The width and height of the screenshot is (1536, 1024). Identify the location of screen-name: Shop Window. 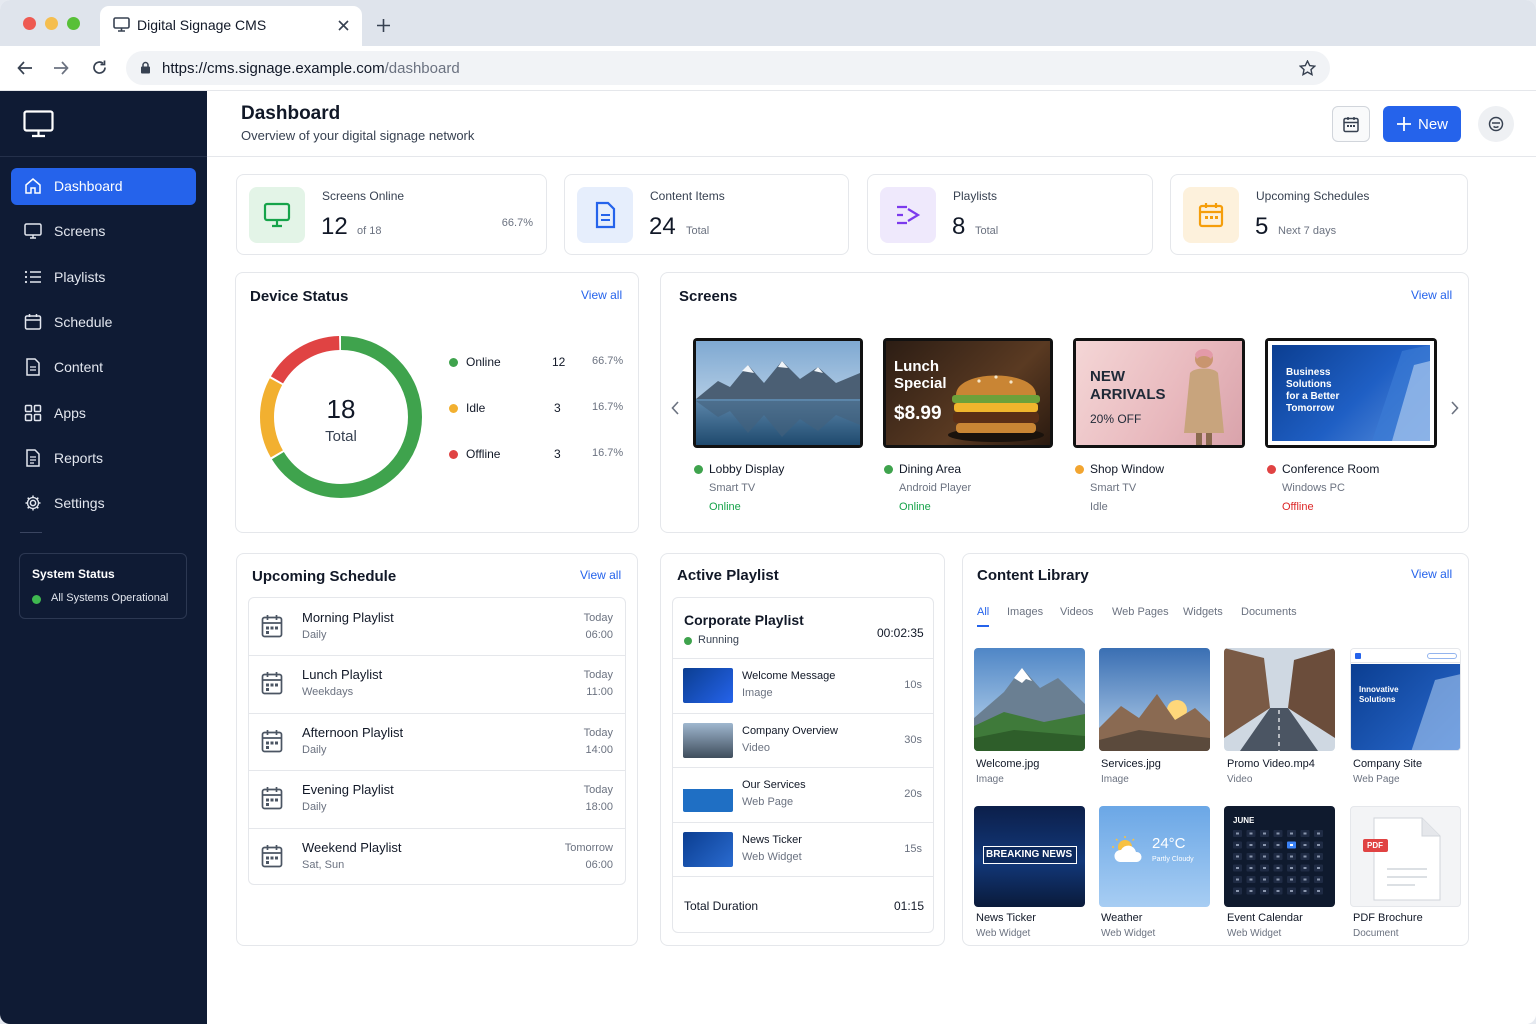
(1127, 469).